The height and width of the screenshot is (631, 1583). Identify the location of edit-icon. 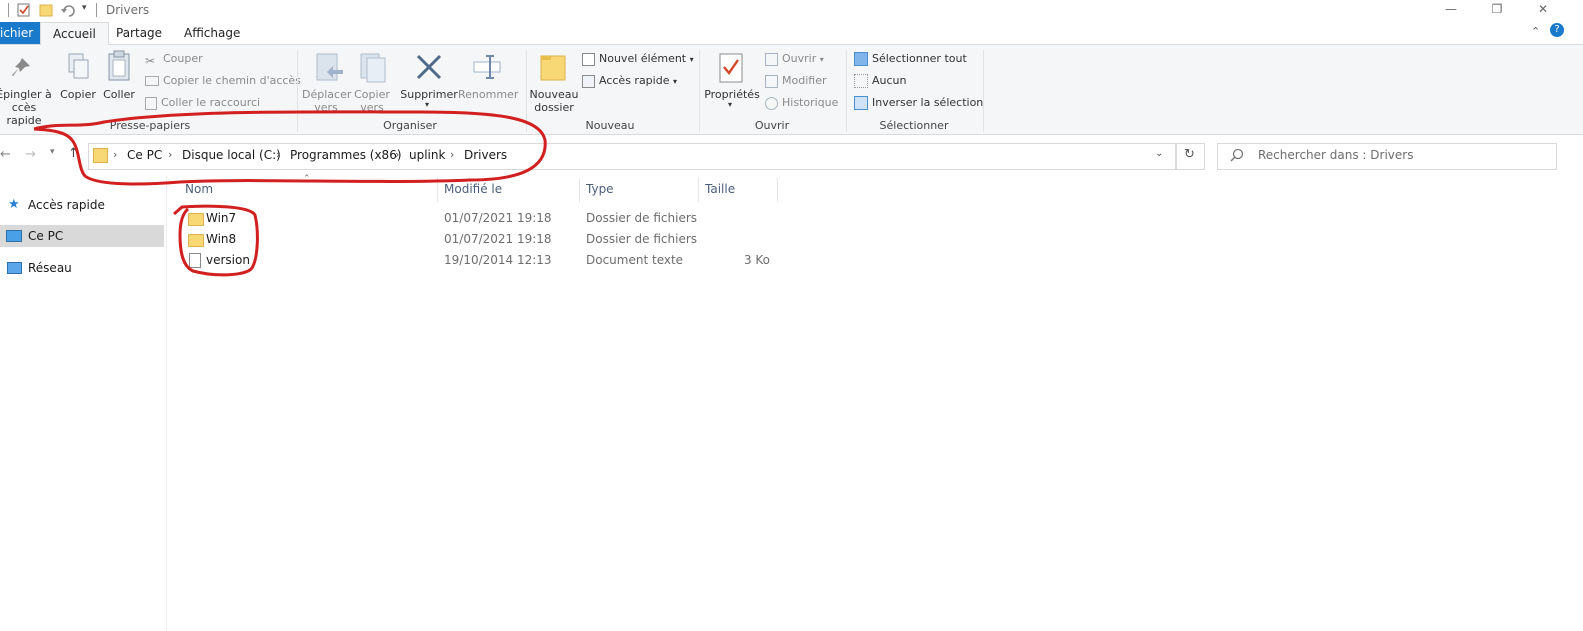
(771, 81).